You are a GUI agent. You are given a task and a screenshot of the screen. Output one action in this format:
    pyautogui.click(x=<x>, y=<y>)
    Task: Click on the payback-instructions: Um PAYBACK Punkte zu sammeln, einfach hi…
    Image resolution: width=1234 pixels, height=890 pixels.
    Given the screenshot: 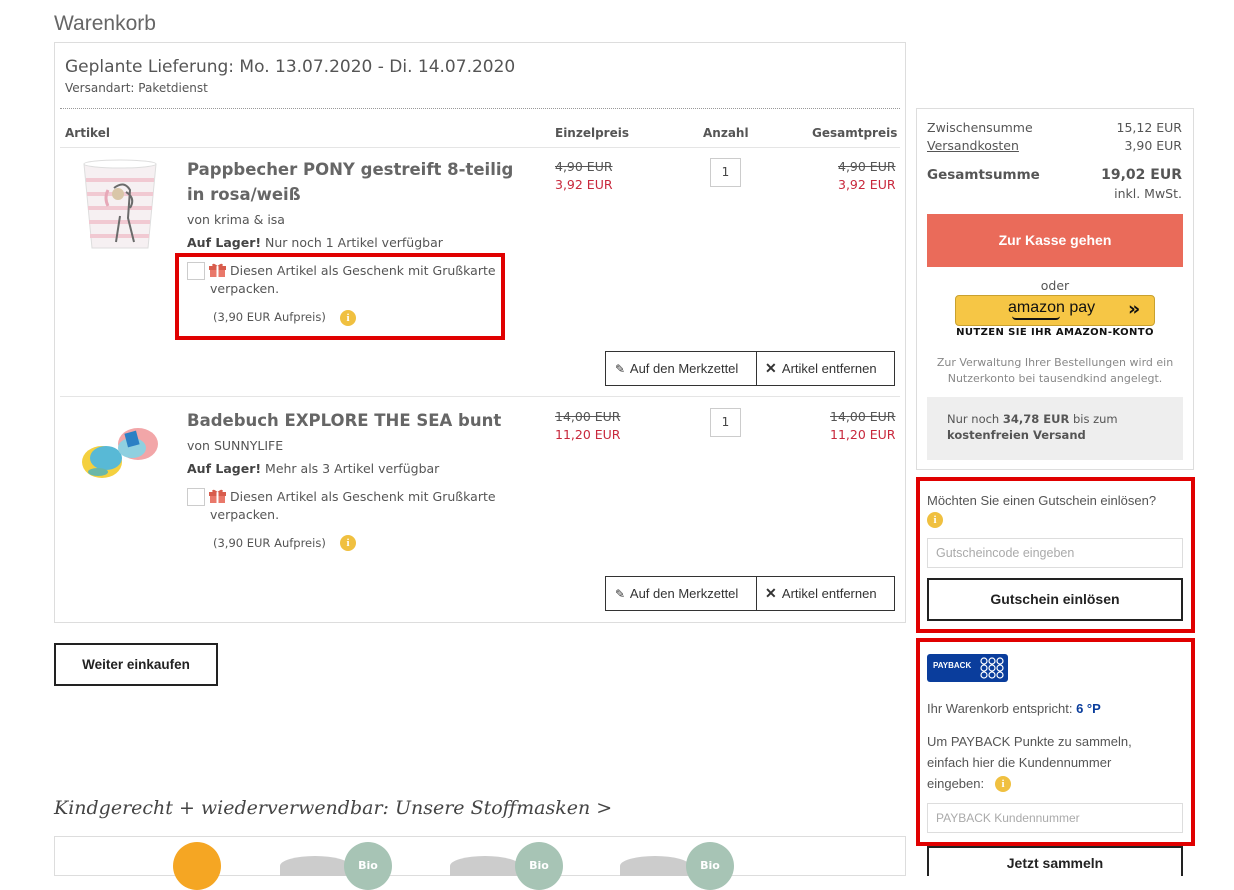 What is the action you would take?
    pyautogui.click(x=1029, y=762)
    